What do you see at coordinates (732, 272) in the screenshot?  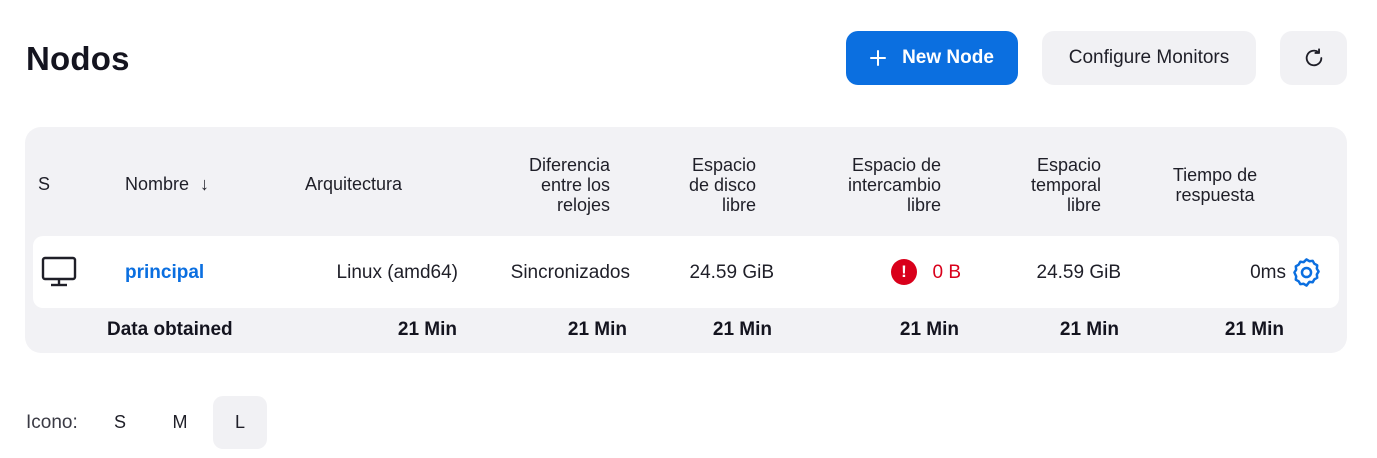 I see `node-disk-space: 24.59 GiB` at bounding box center [732, 272].